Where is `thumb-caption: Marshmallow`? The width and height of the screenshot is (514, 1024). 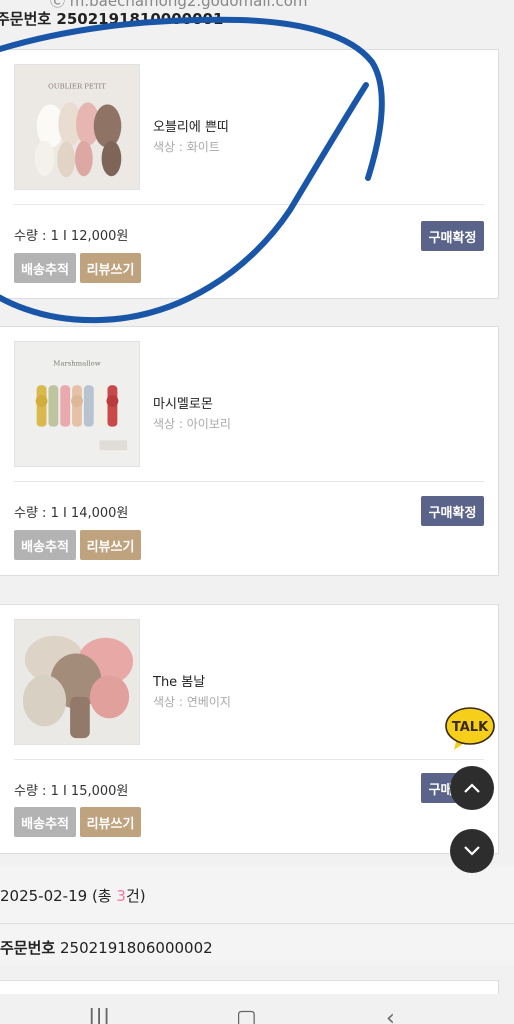 thumb-caption: Marshmallow is located at coordinates (77, 364).